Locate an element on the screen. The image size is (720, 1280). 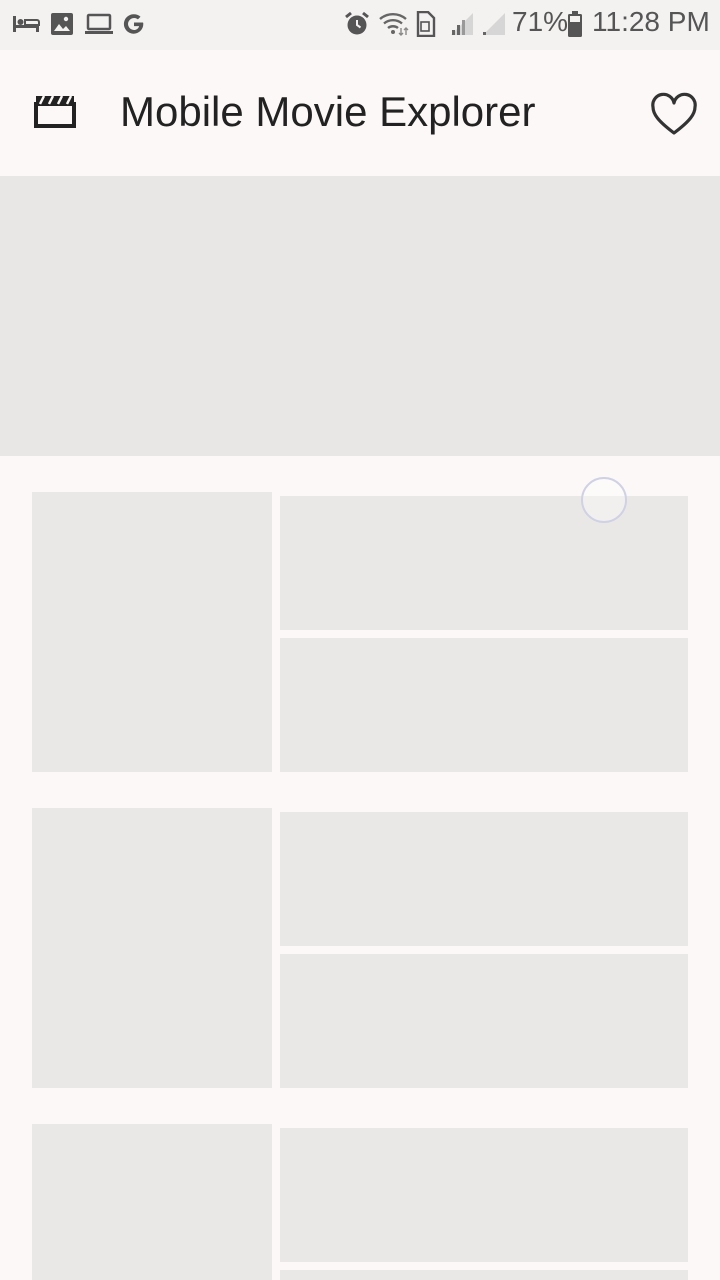
laptop-icon is located at coordinates (99, 23).